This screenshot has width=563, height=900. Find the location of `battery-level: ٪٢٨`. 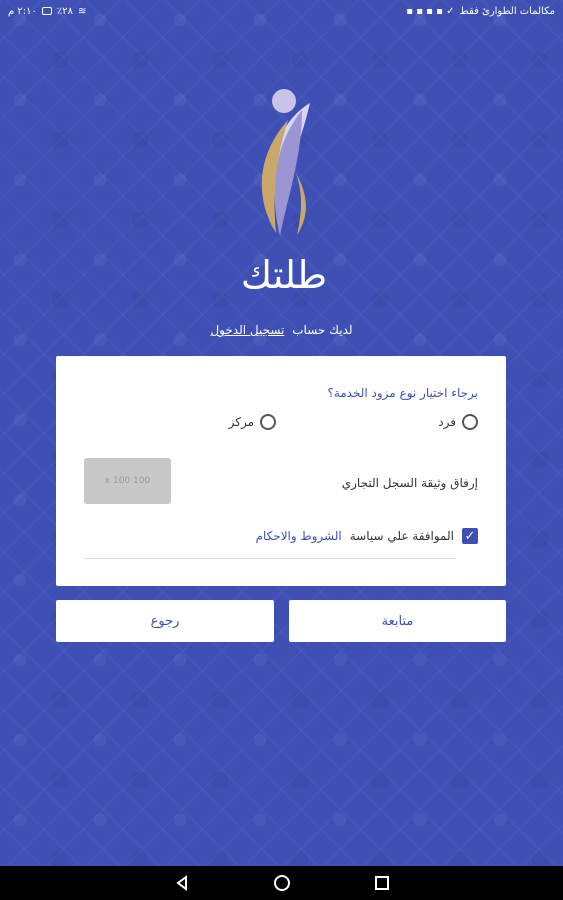

battery-level: ٪٢٨ is located at coordinates (64, 11).